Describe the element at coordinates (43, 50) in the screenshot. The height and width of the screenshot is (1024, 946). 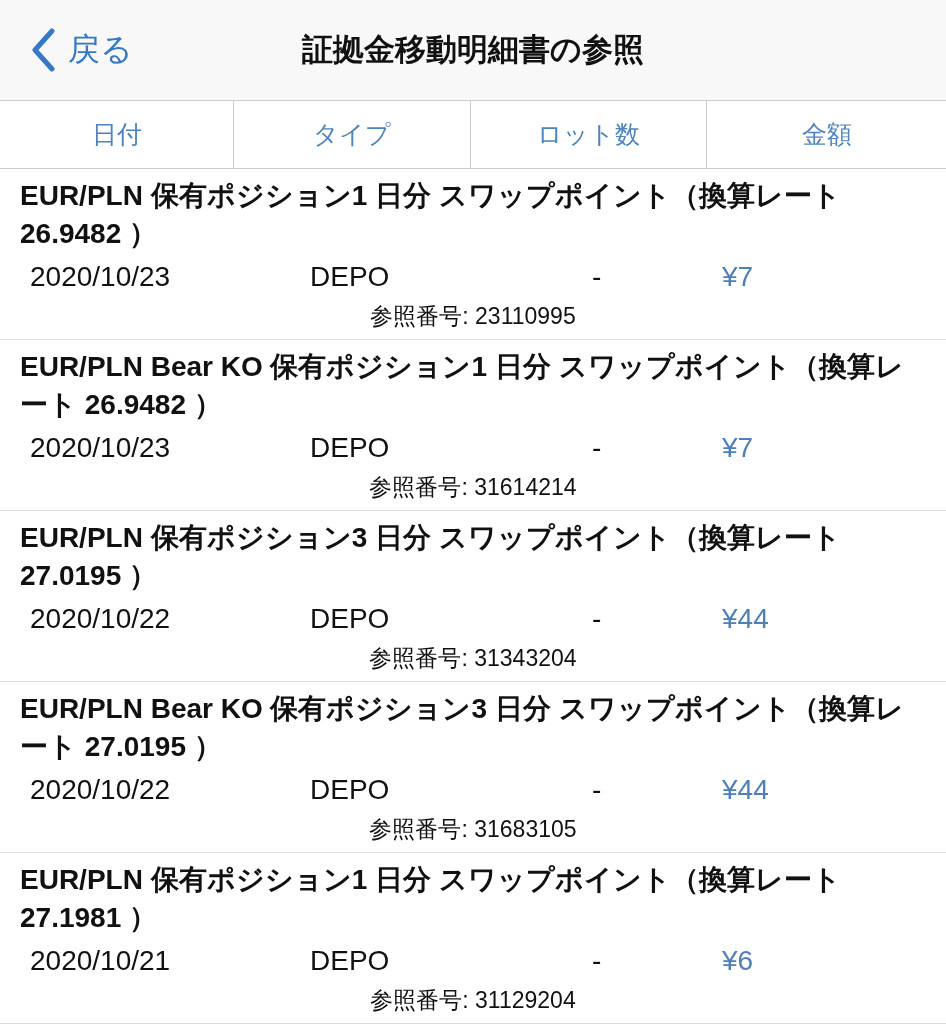
I see `chevron-left-icon` at that location.